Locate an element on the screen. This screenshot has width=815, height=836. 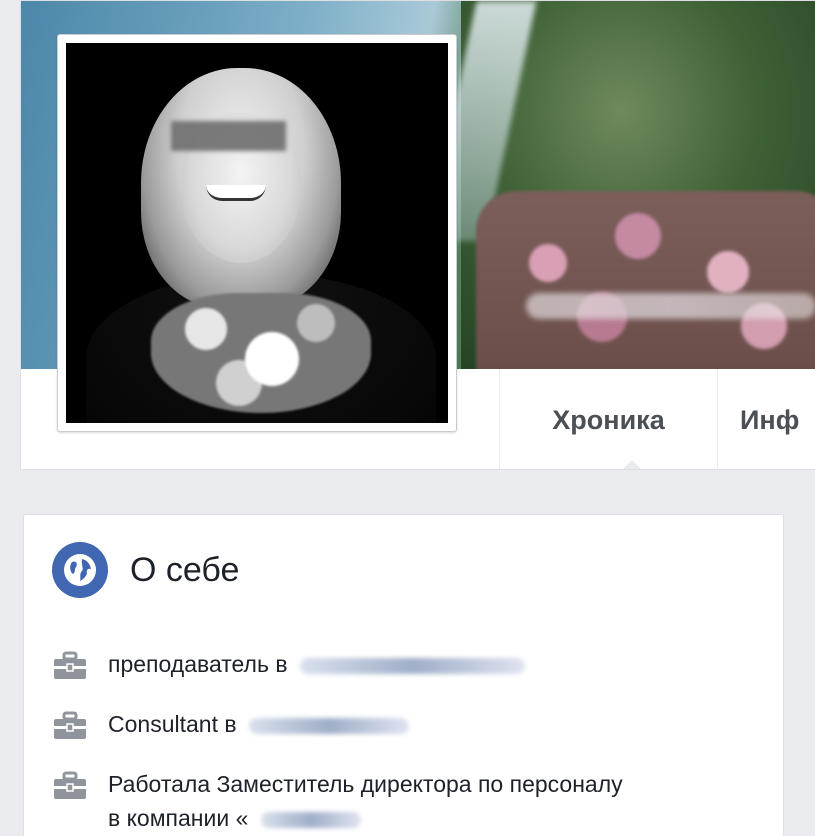
intro-item-text-2: Consultant в is located at coordinates (368, 724).